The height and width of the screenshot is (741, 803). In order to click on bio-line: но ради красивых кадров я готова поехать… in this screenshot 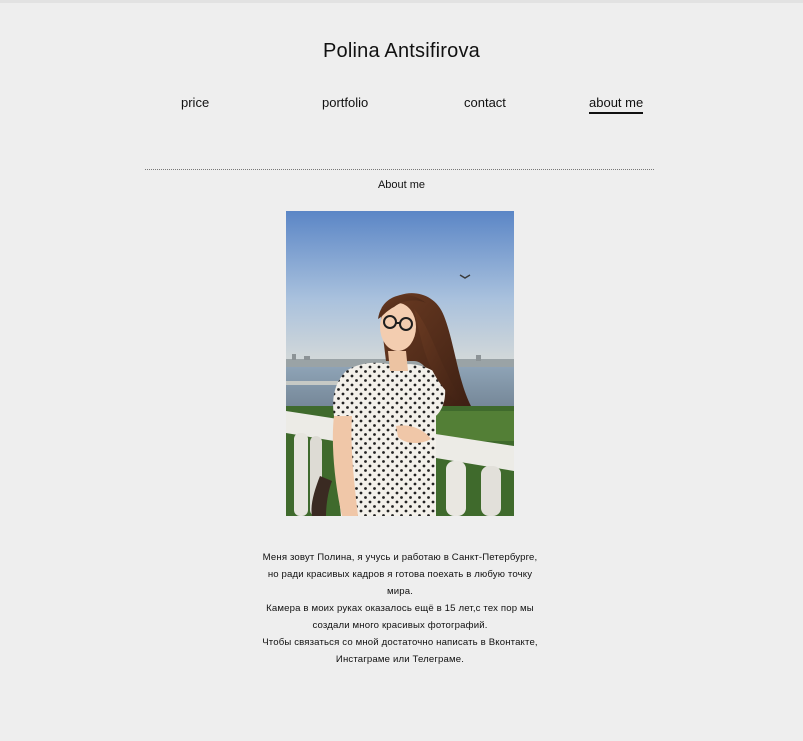, I will do `click(400, 574)`.